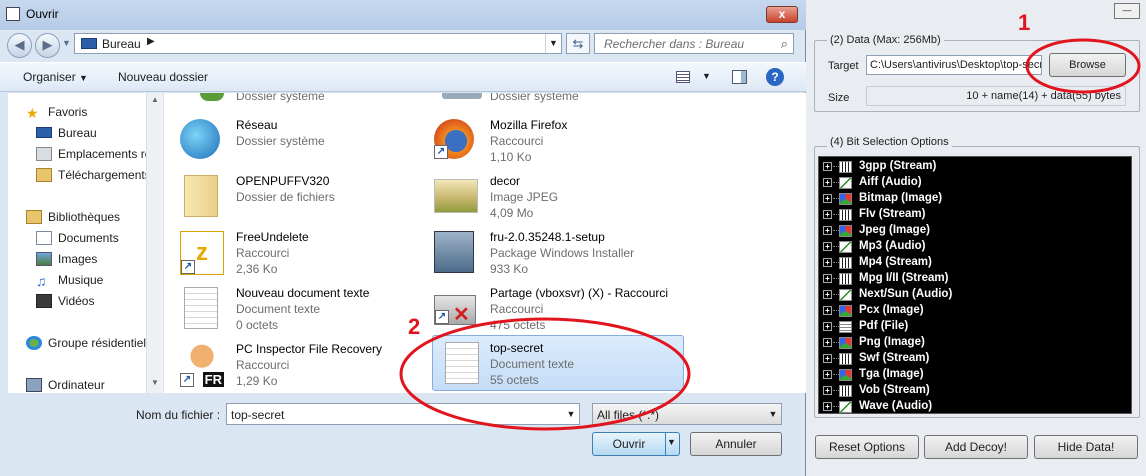 Image resolution: width=1146 pixels, height=476 pixels. I want to click on forward-button: ▶, so click(47, 45).